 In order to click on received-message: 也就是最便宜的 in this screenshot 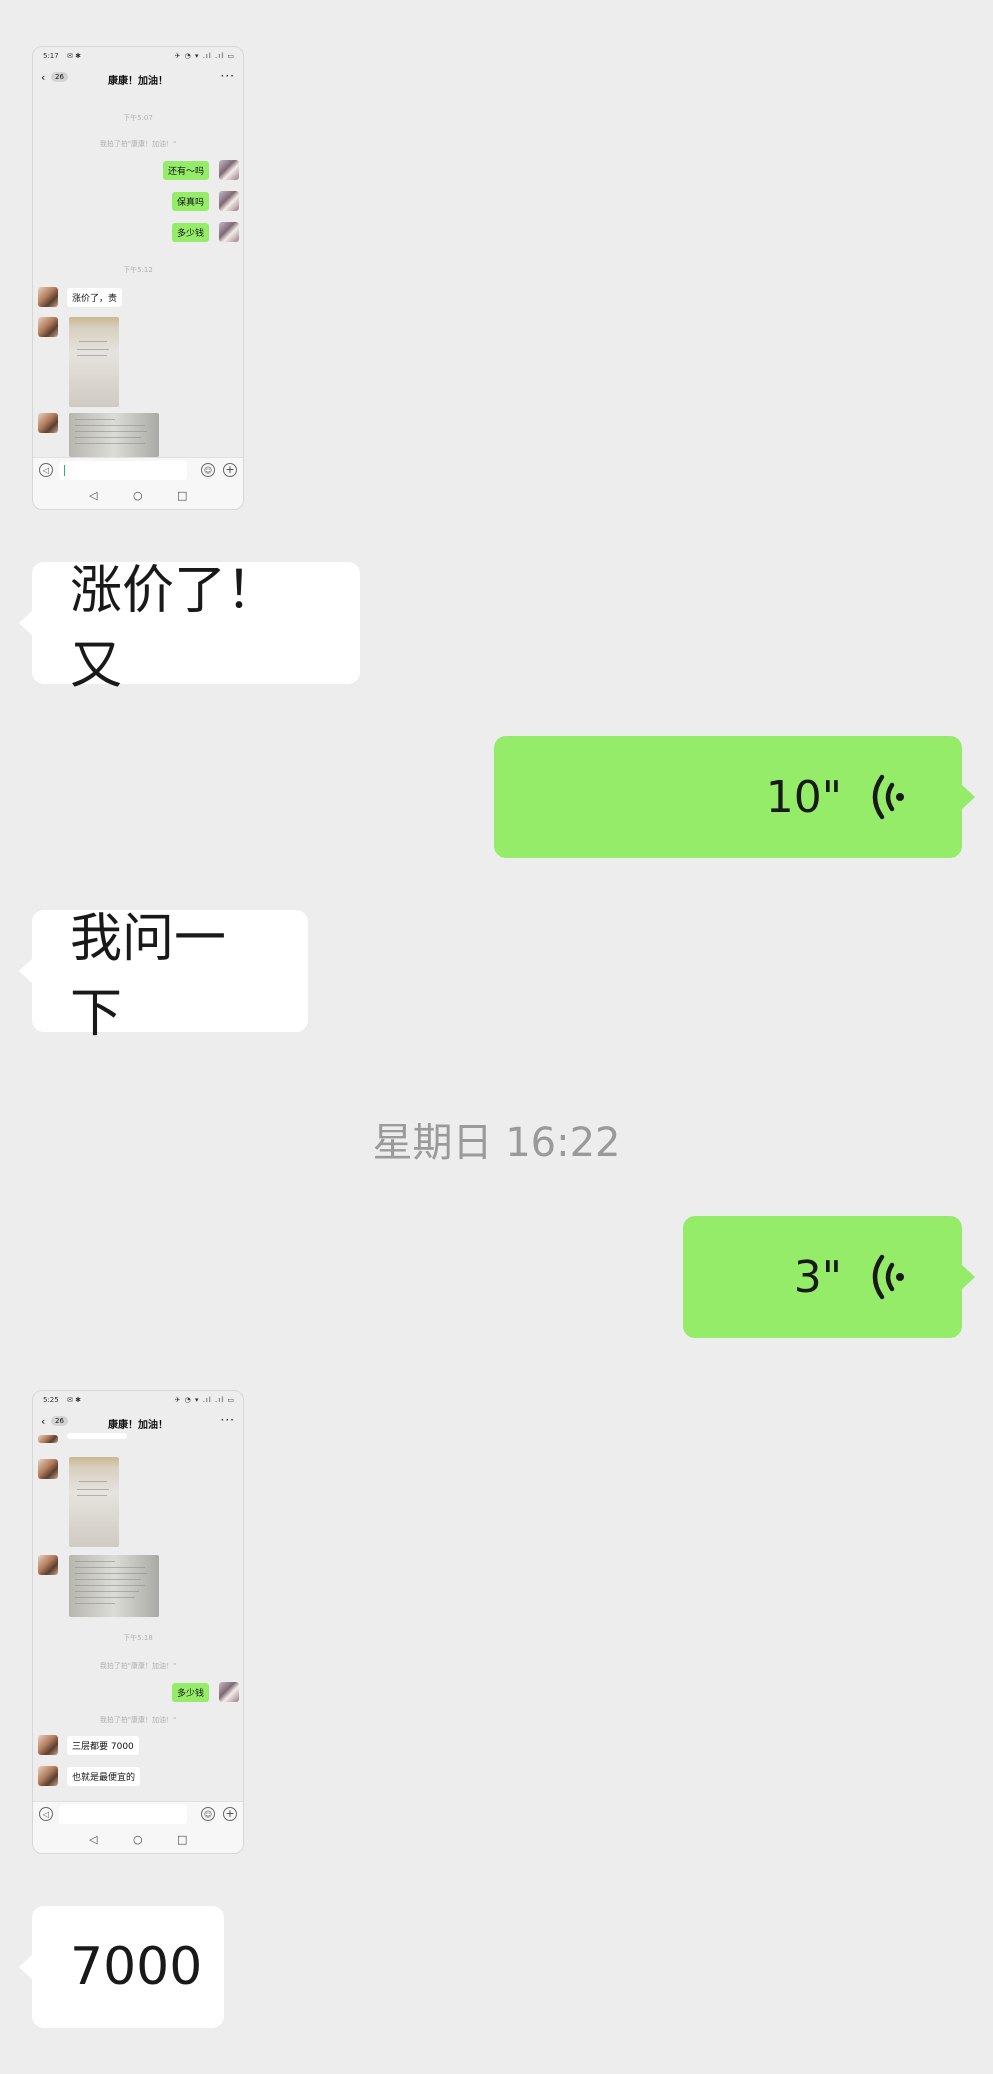, I will do `click(104, 1776)`.